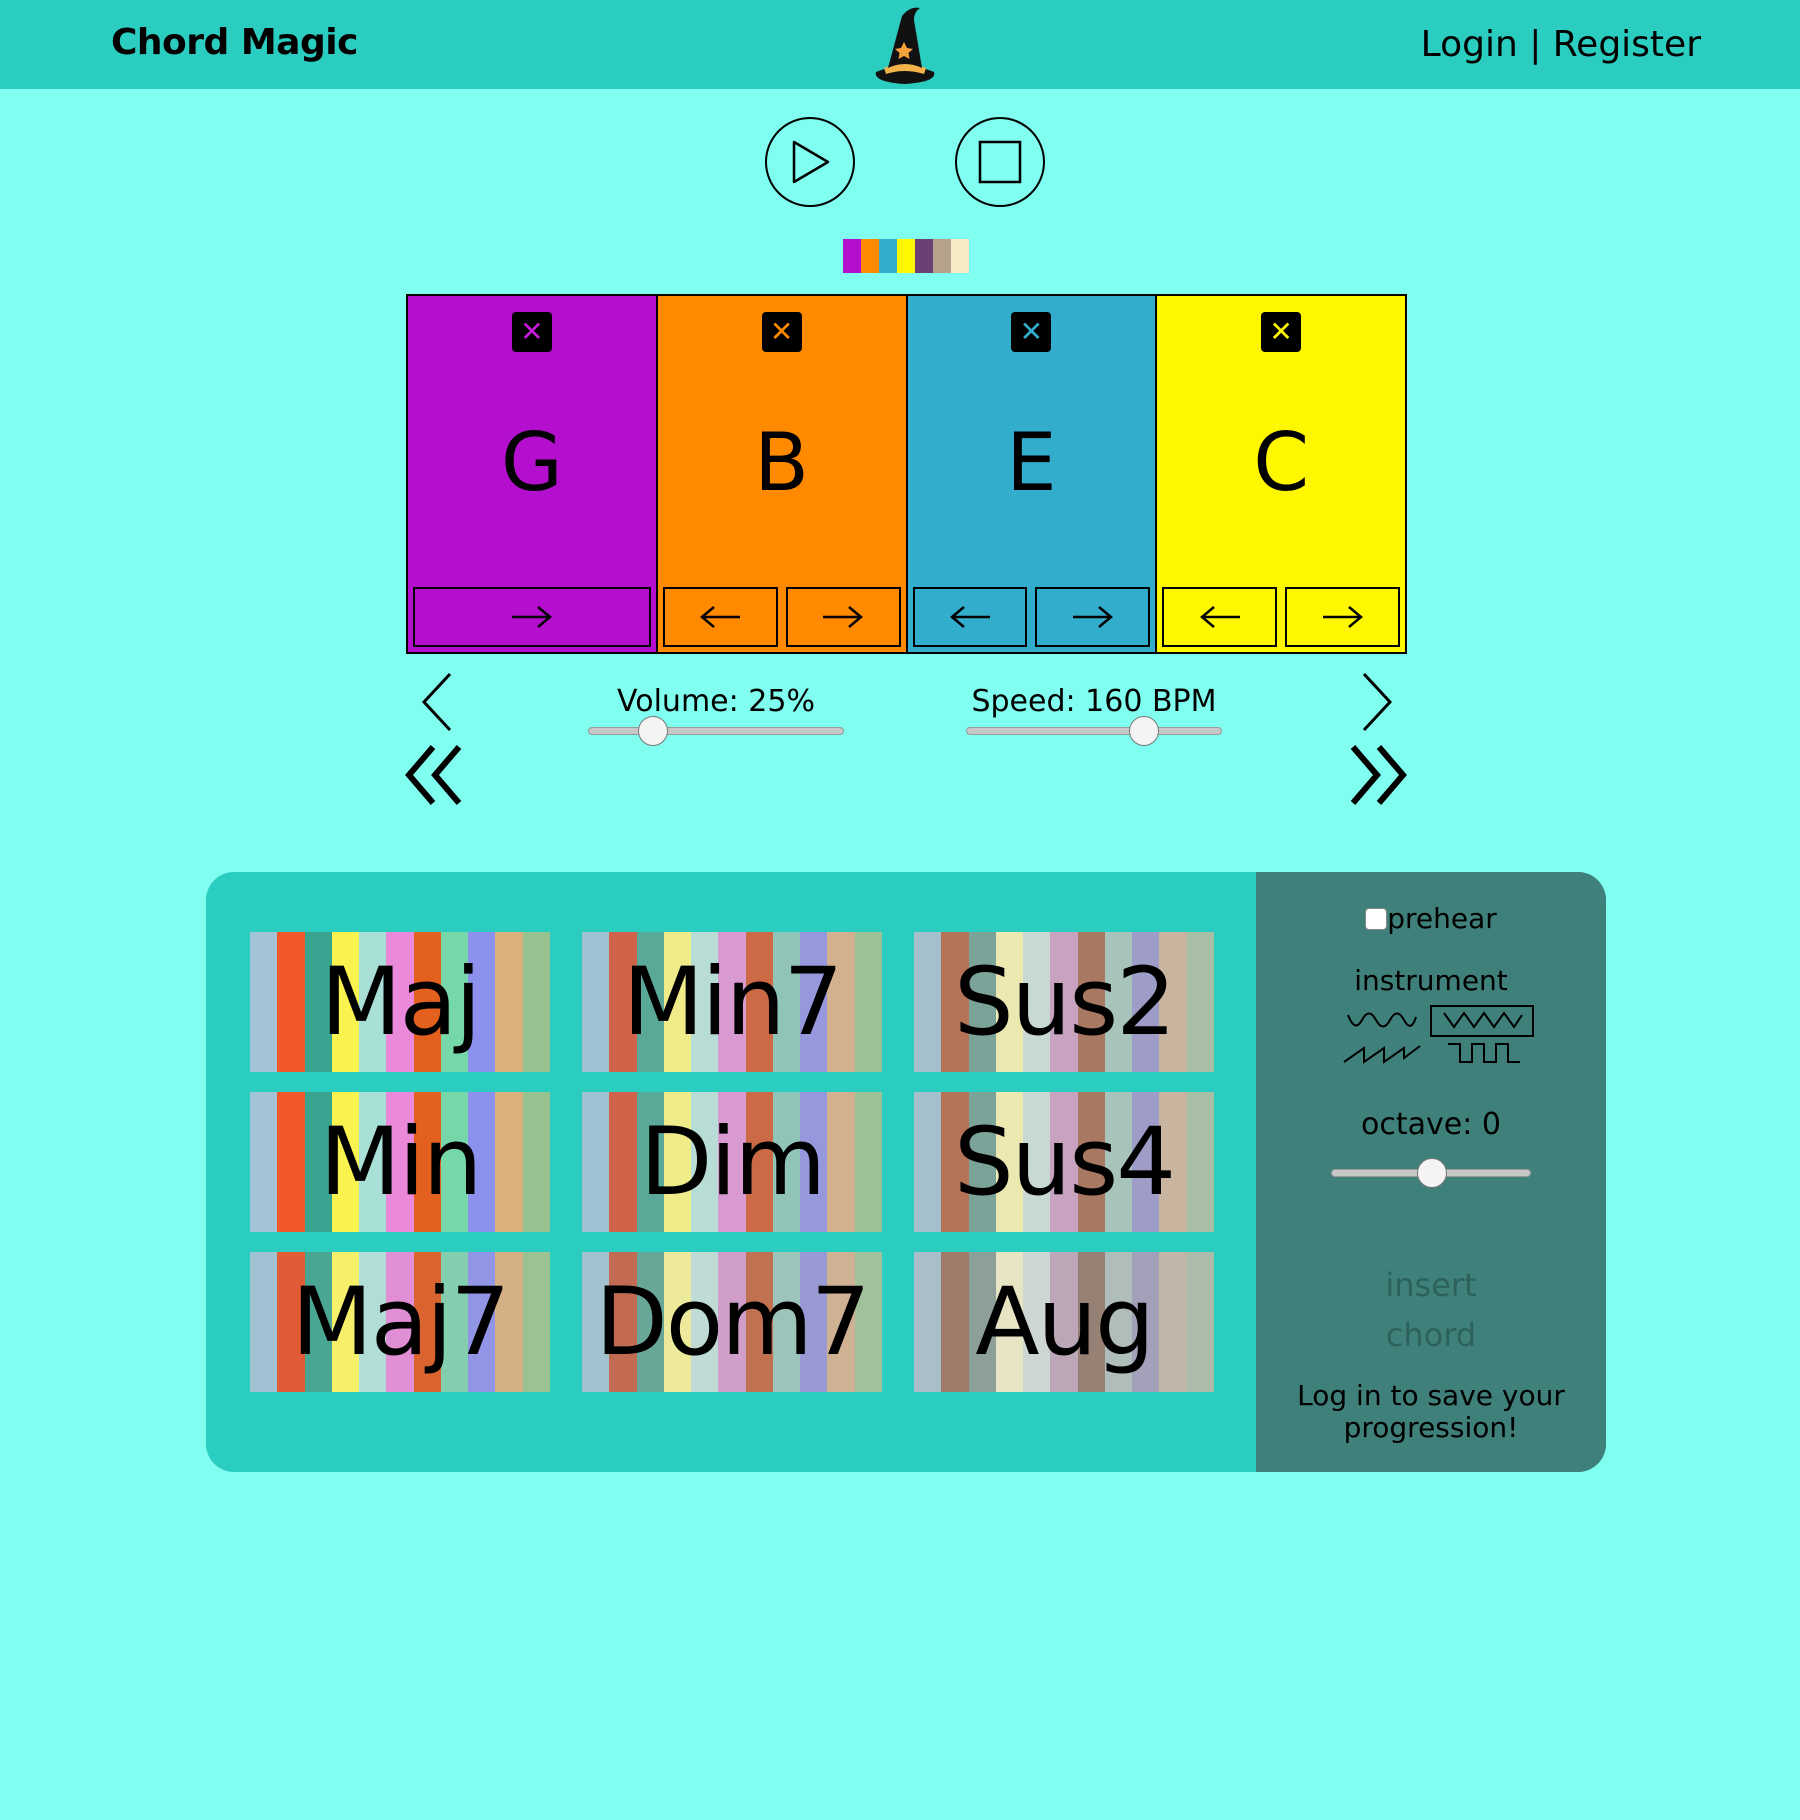 Image resolution: width=1800 pixels, height=1820 pixels. Describe the element at coordinates (531, 462) in the screenshot. I see `chord-name: G` at that location.